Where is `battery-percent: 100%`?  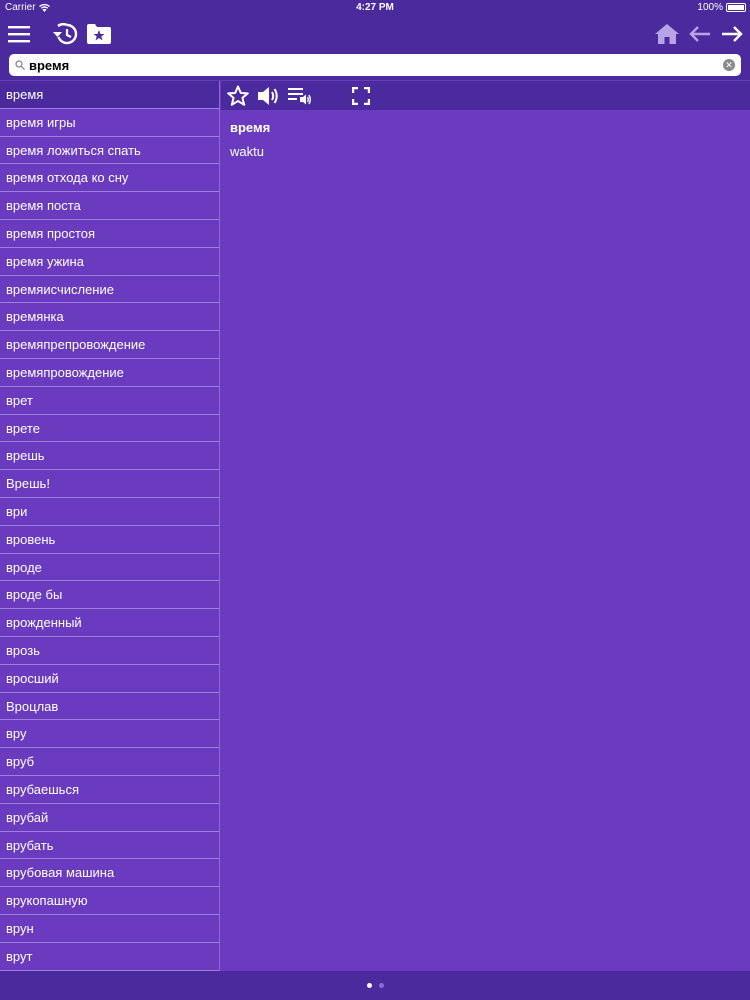
battery-percent: 100% is located at coordinates (710, 7).